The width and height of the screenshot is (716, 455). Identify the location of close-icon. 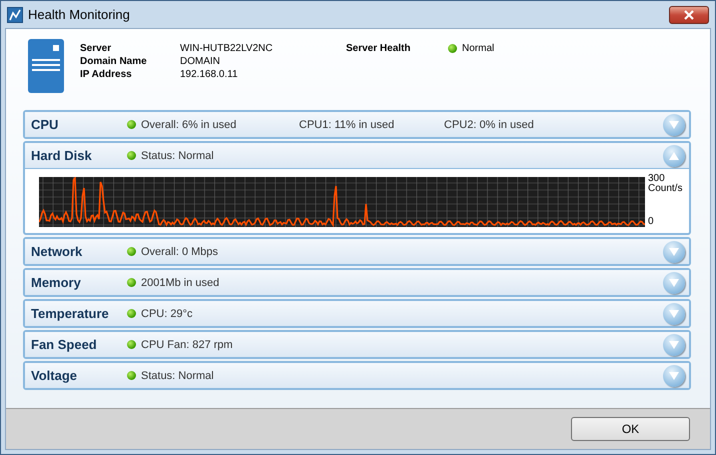
(689, 15).